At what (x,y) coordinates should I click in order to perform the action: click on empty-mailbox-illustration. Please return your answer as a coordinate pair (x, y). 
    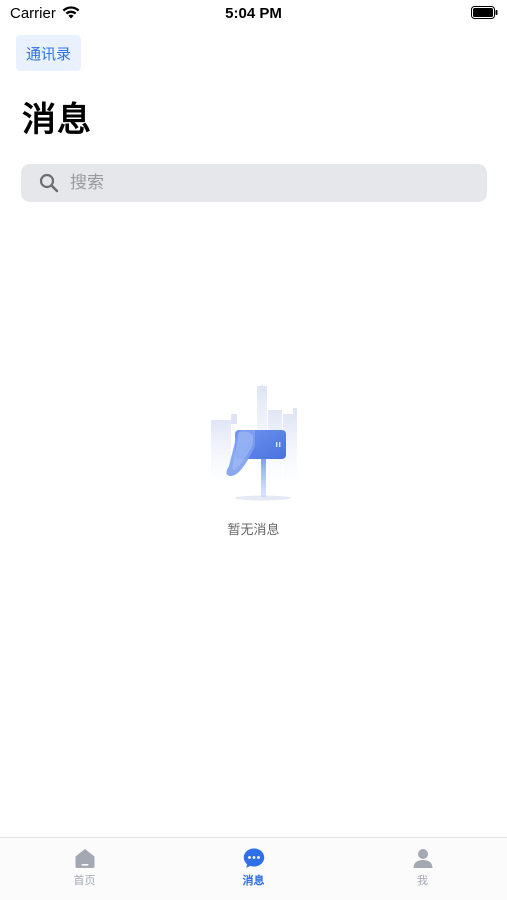
    Looking at the image, I should click on (254, 442).